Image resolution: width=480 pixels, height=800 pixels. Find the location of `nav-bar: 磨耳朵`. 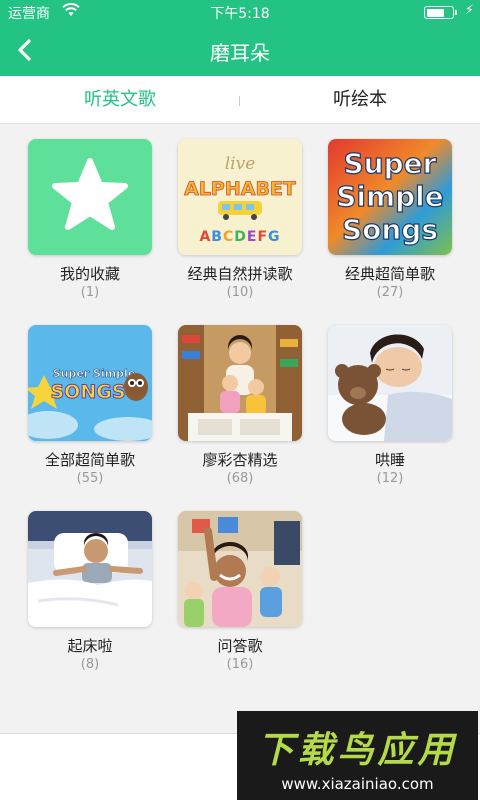

nav-bar: 磨耳朵 is located at coordinates (240, 50).